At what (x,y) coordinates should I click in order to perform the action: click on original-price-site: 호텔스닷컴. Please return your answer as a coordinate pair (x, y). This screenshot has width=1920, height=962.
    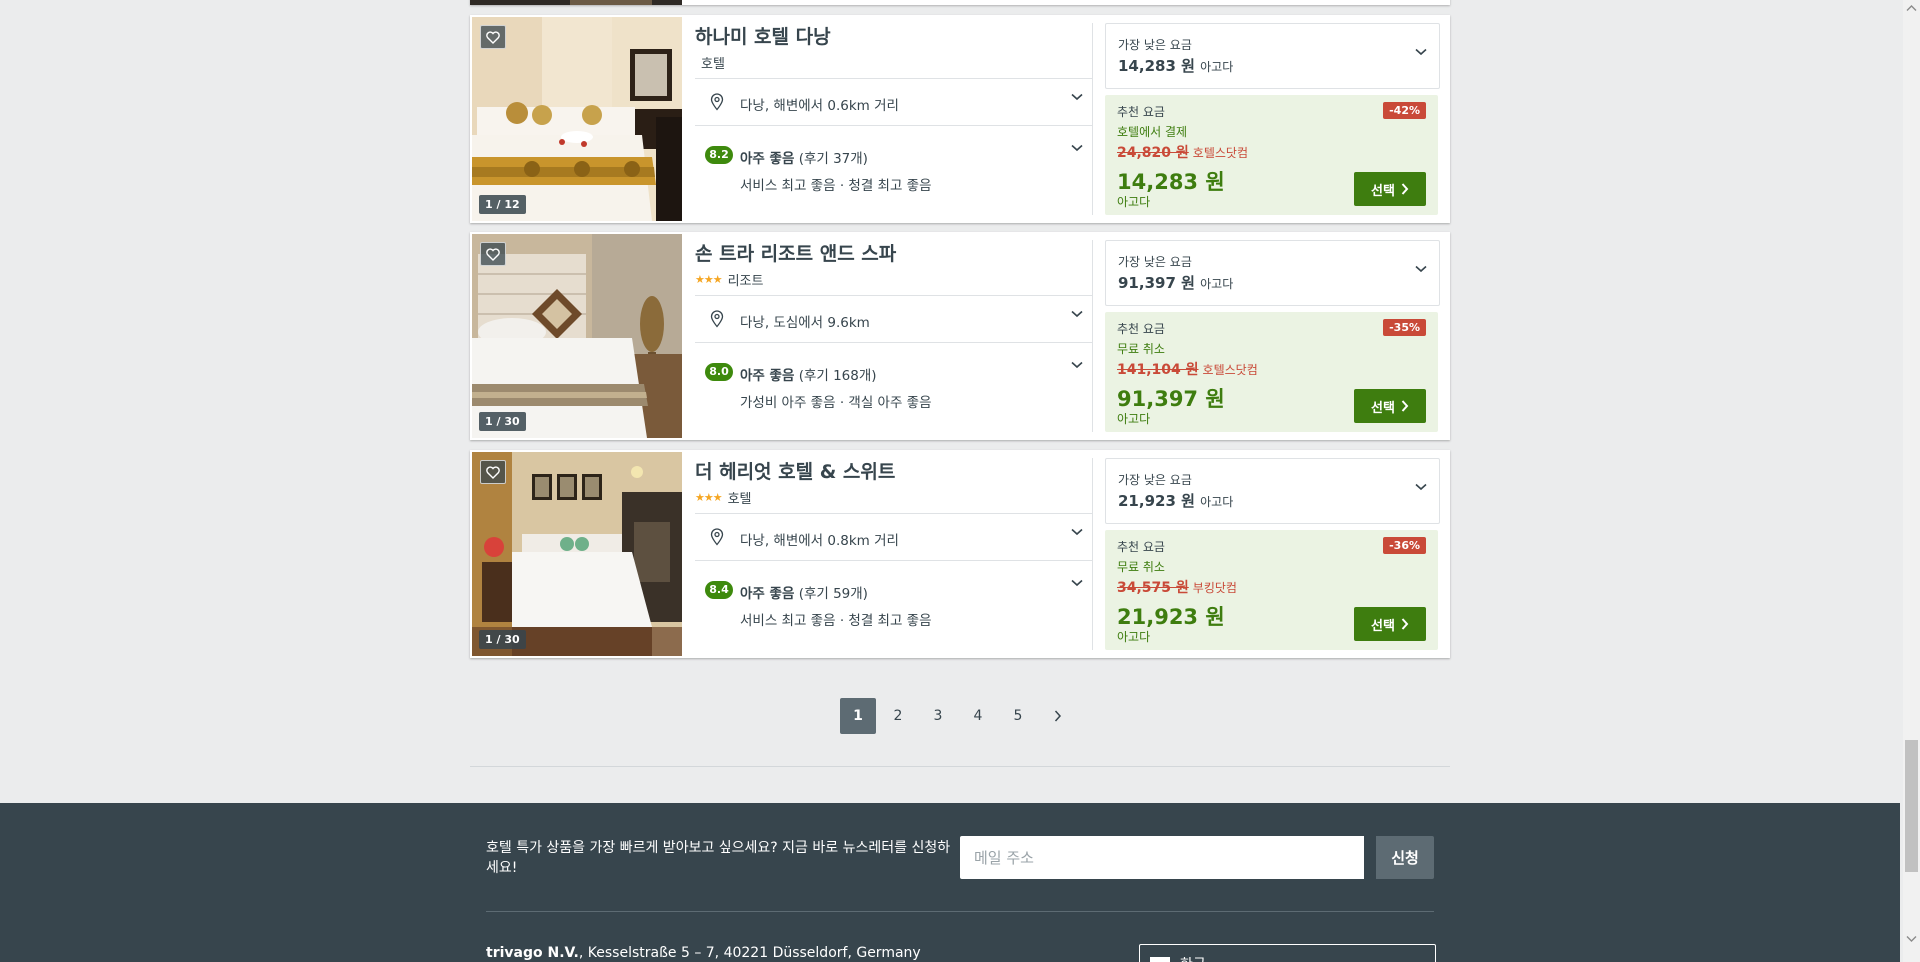
    Looking at the image, I should click on (1230, 370).